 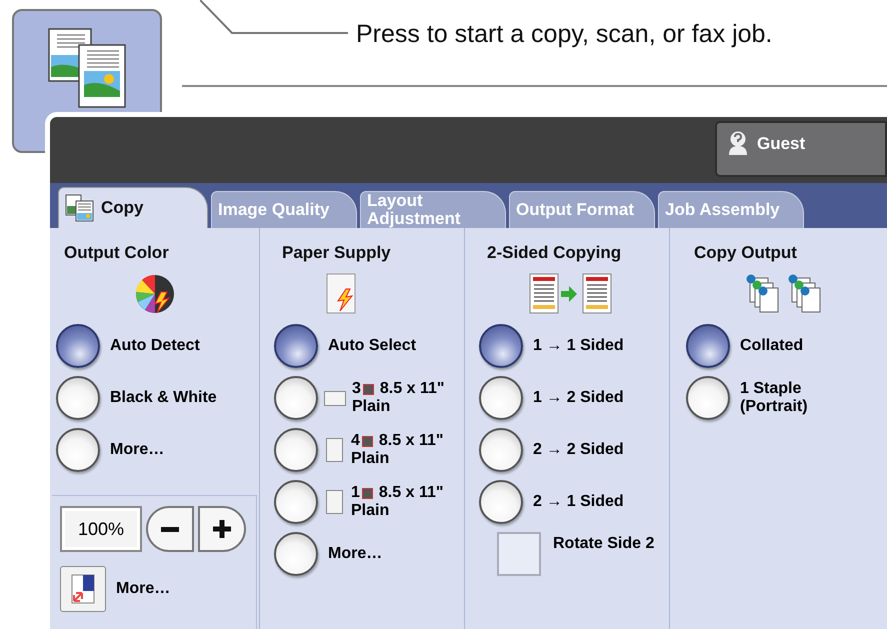 I want to click on tab: Image Quality, so click(x=284, y=209).